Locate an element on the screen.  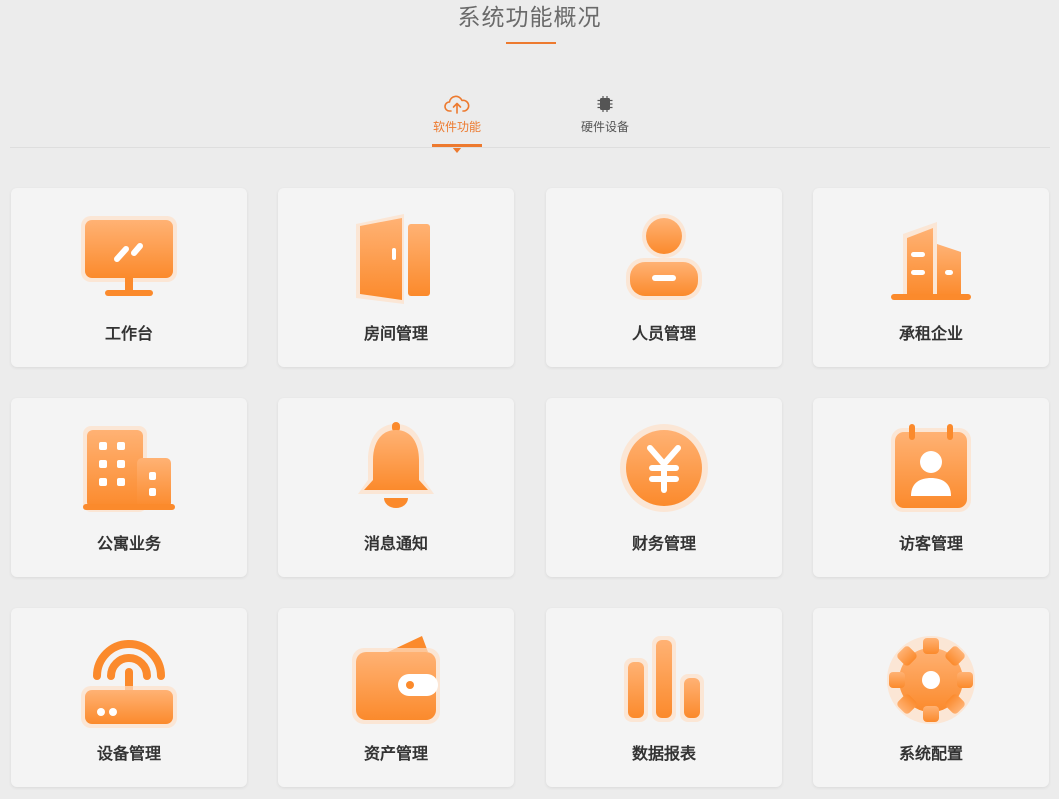
yuan-coin-icon is located at coordinates (664, 468).